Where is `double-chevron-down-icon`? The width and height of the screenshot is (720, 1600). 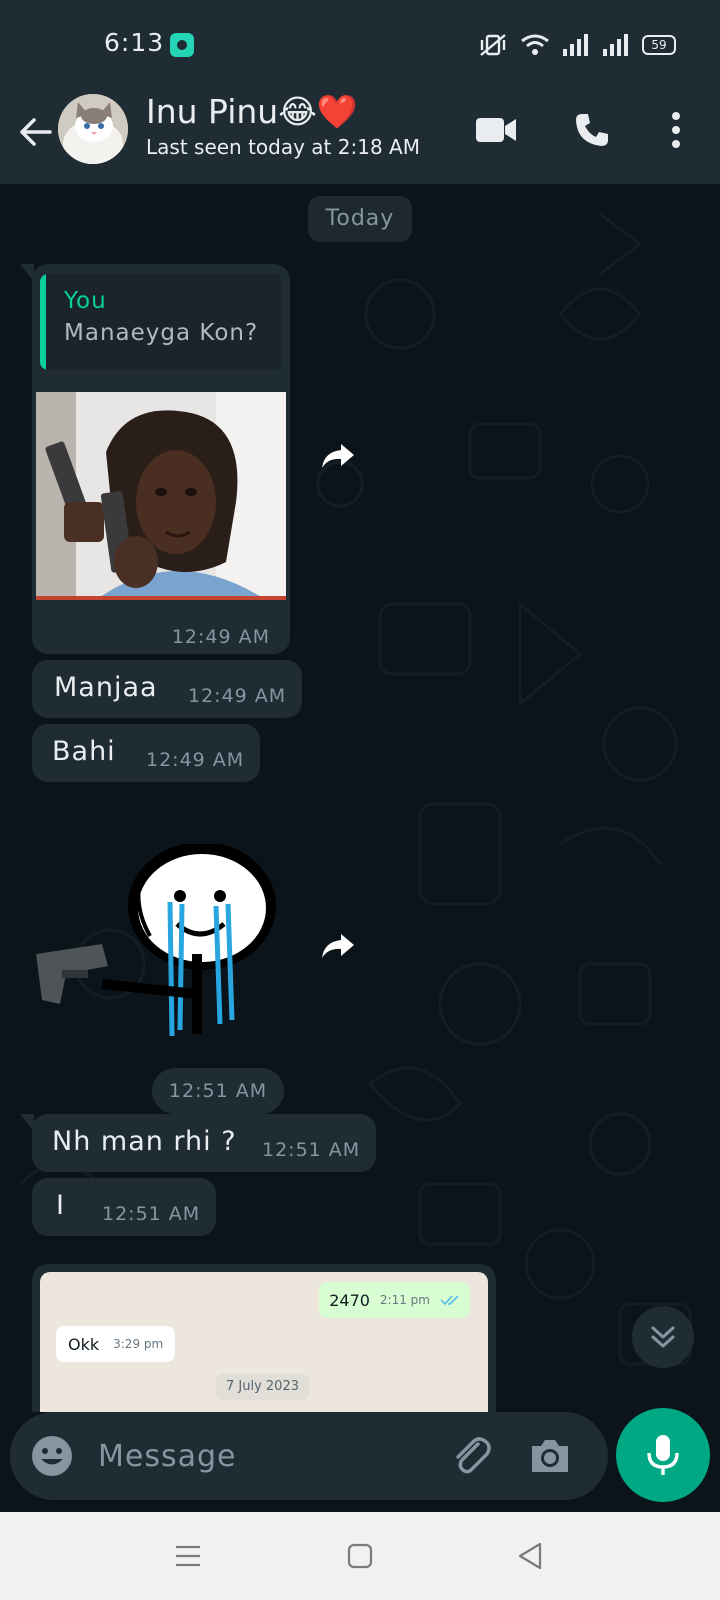 double-chevron-down-icon is located at coordinates (663, 1337).